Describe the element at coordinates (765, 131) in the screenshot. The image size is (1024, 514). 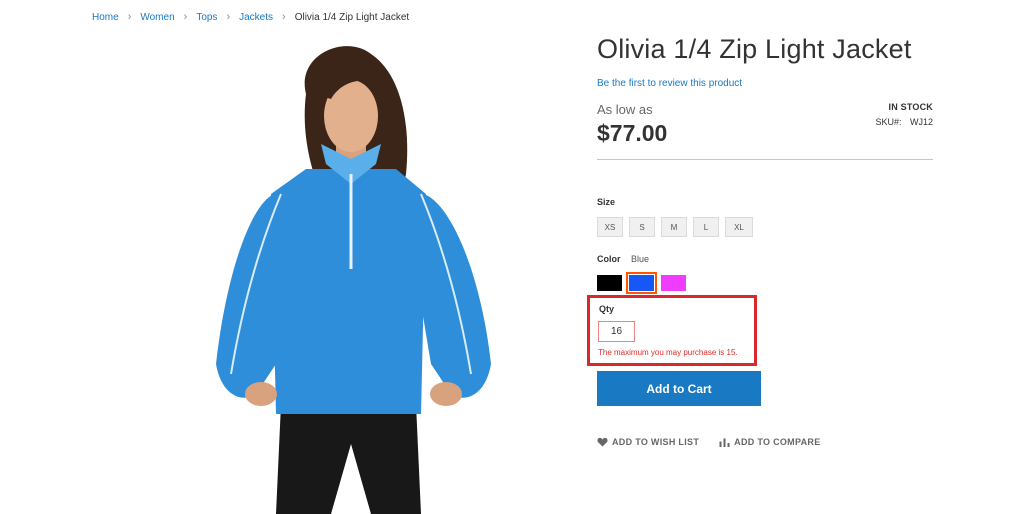
I see `price-block: As low as $77.00 IN STOCK SKU#: WJ12` at that location.